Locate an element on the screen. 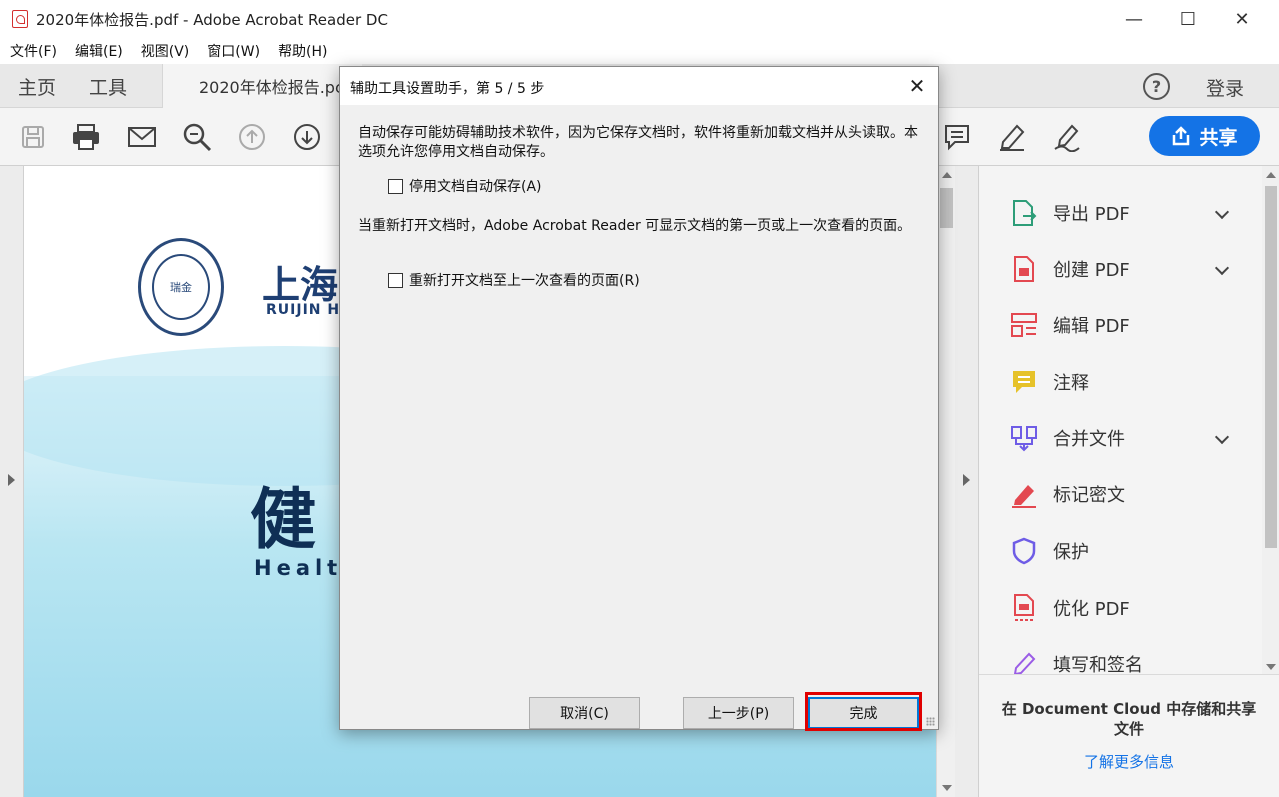  hospital-name: 上海 is located at coordinates (300, 284).